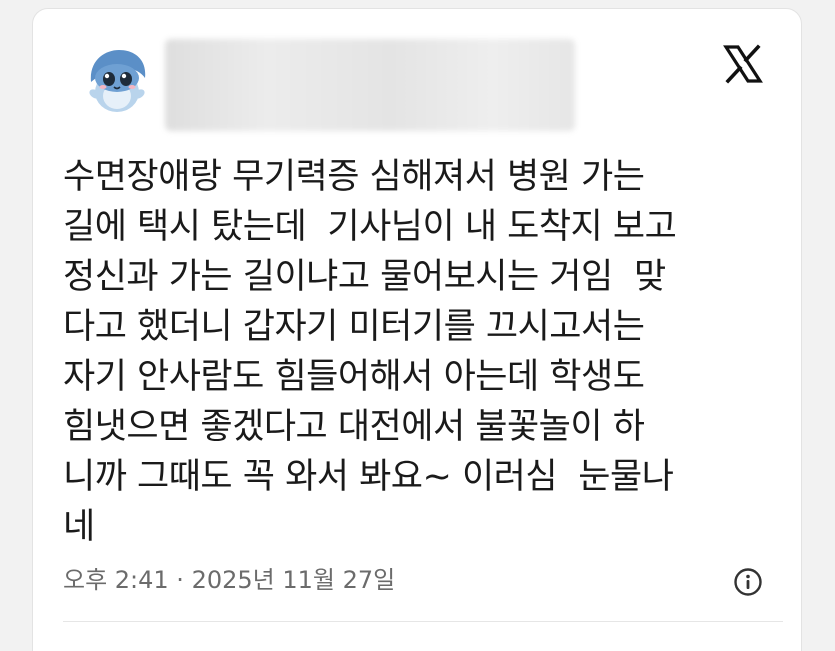 The height and width of the screenshot is (651, 835). Describe the element at coordinates (743, 64) in the screenshot. I see `x-logo-icon` at that location.